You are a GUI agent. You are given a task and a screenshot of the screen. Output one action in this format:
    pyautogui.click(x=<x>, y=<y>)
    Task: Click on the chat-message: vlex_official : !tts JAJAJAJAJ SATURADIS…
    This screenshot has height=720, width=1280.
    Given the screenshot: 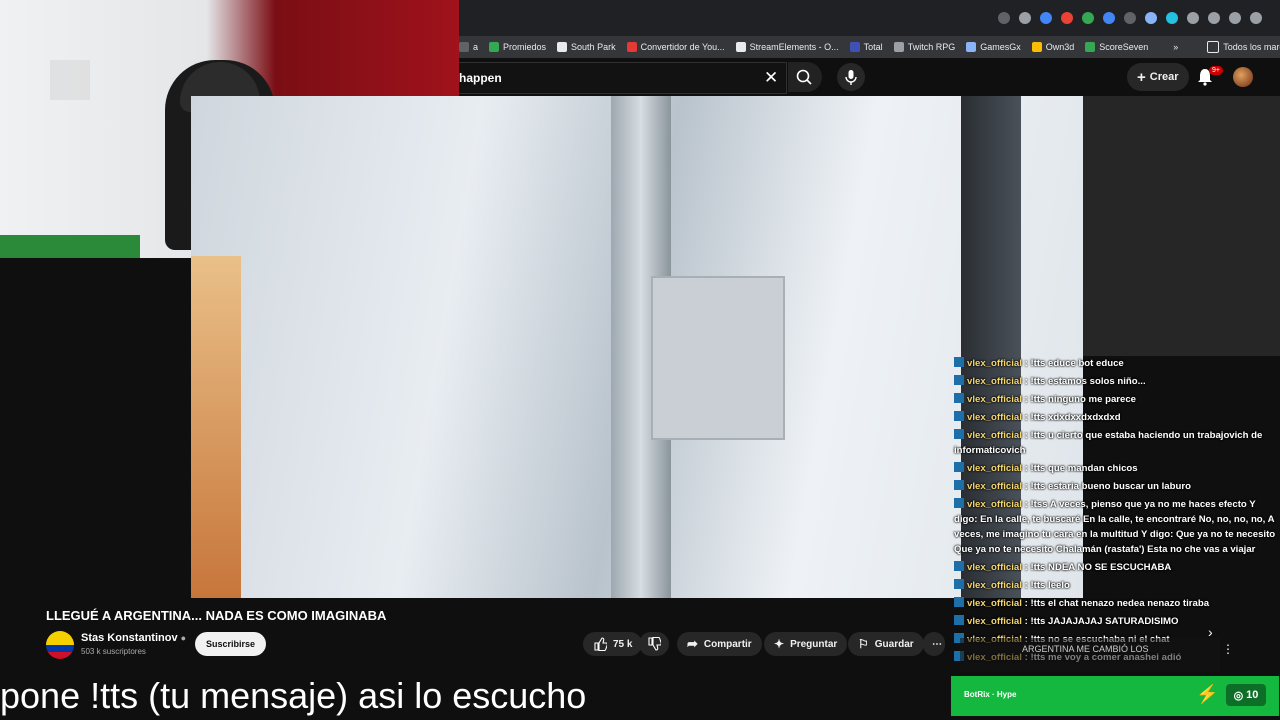 What is the action you would take?
    pyautogui.click(x=1117, y=621)
    